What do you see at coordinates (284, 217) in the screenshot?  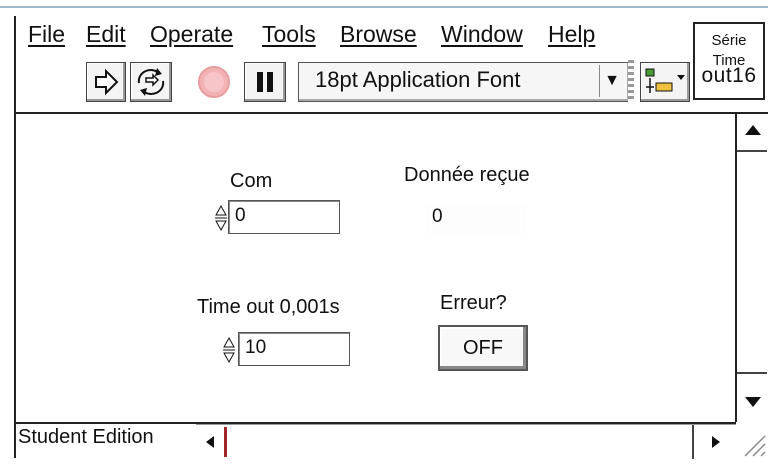 I see `com-input: 0` at bounding box center [284, 217].